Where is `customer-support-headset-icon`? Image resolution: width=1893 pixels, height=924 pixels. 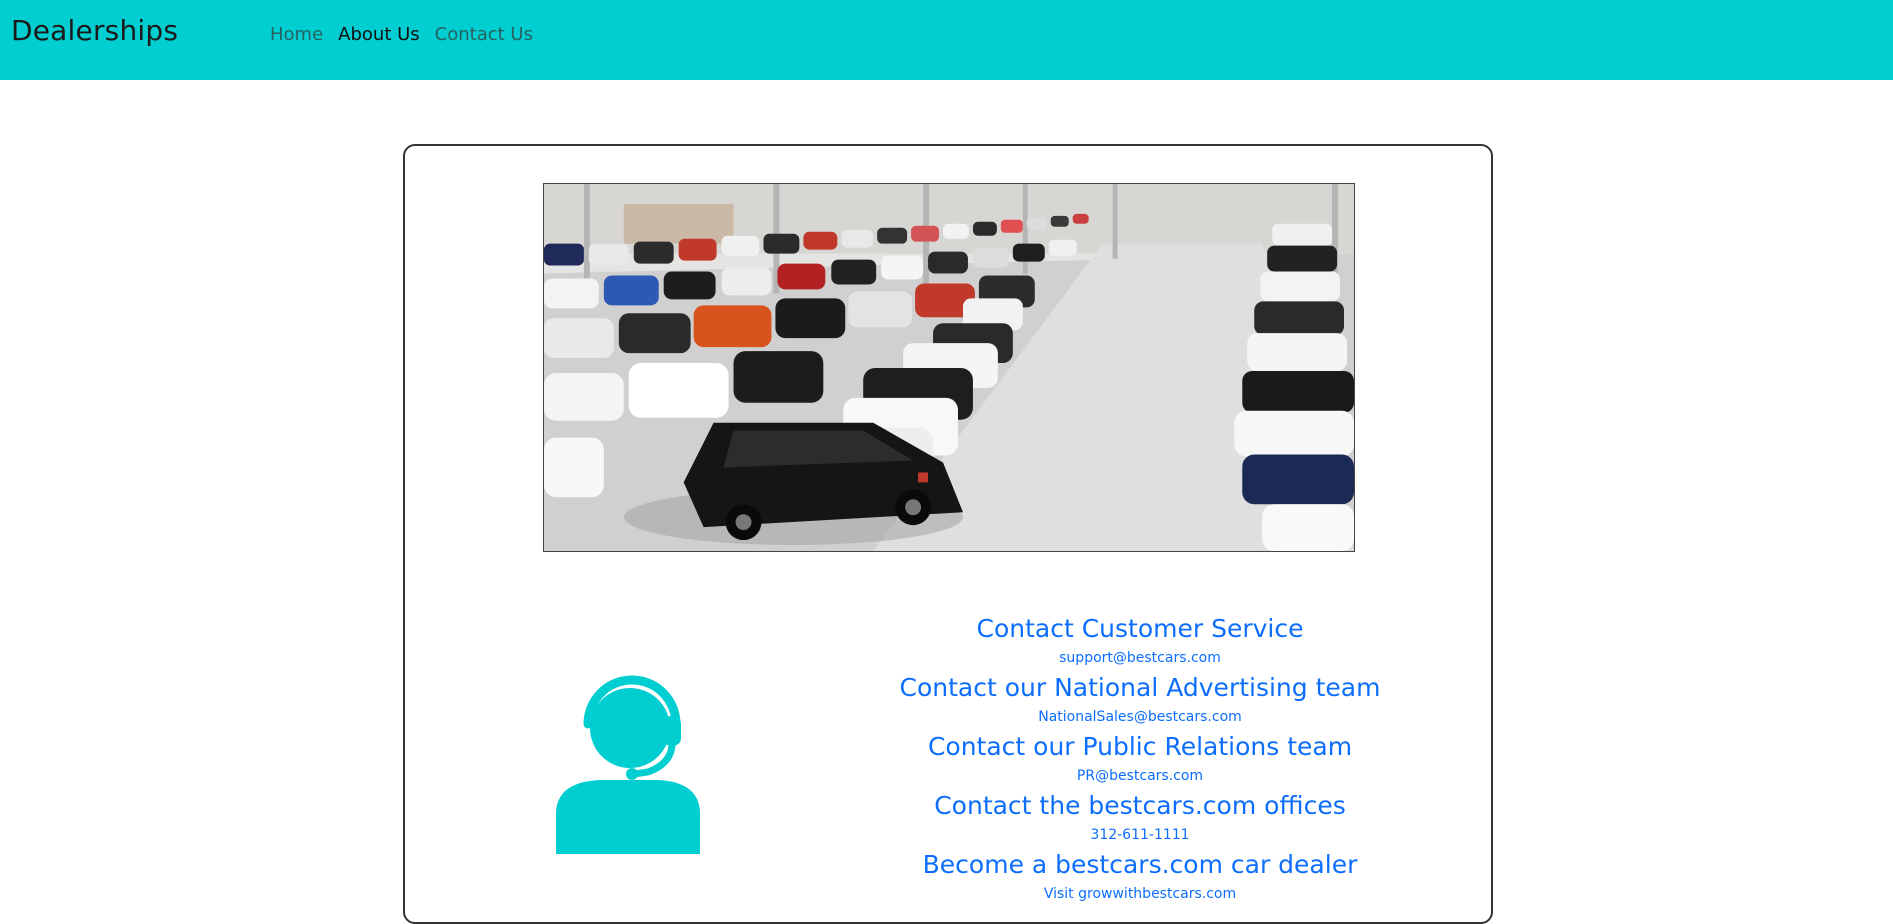 customer-support-headset-icon is located at coordinates (628, 759).